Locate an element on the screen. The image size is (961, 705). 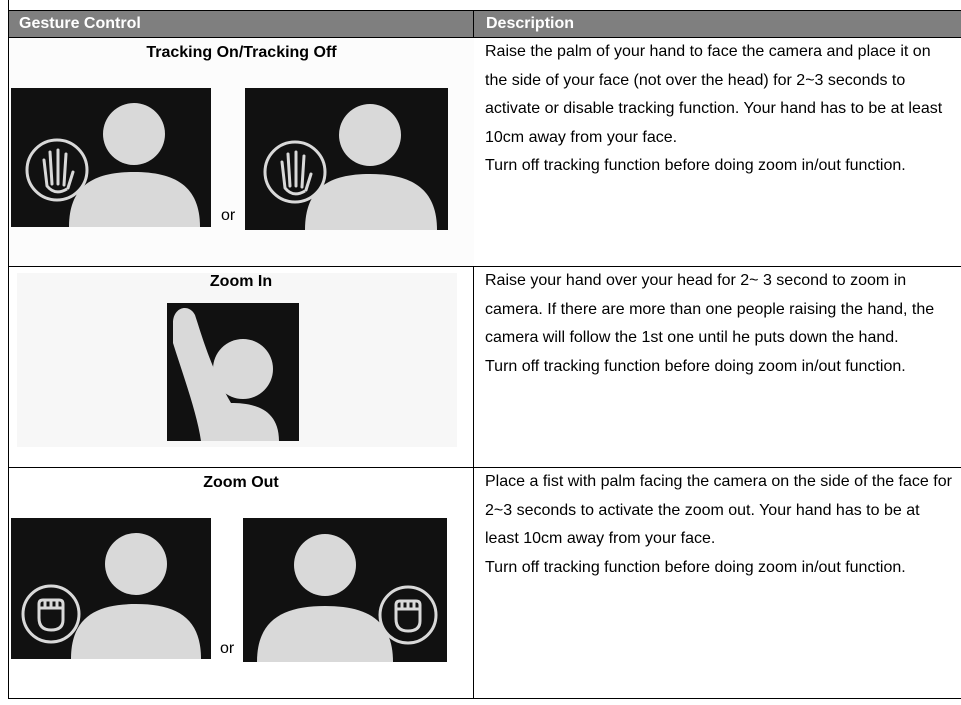
top-border-line is located at coordinates (8, 5).